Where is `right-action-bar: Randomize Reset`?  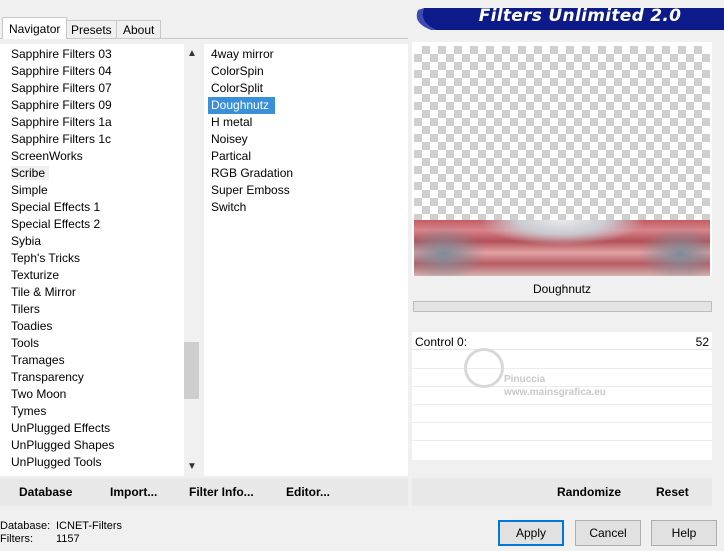
right-action-bar: Randomize Reset is located at coordinates (562, 492).